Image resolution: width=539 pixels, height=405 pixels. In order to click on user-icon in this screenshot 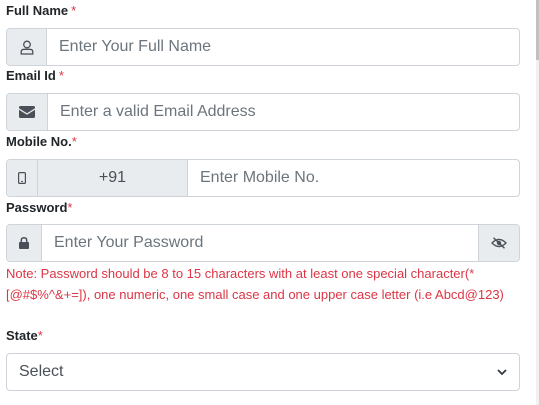, I will do `click(26, 47)`.